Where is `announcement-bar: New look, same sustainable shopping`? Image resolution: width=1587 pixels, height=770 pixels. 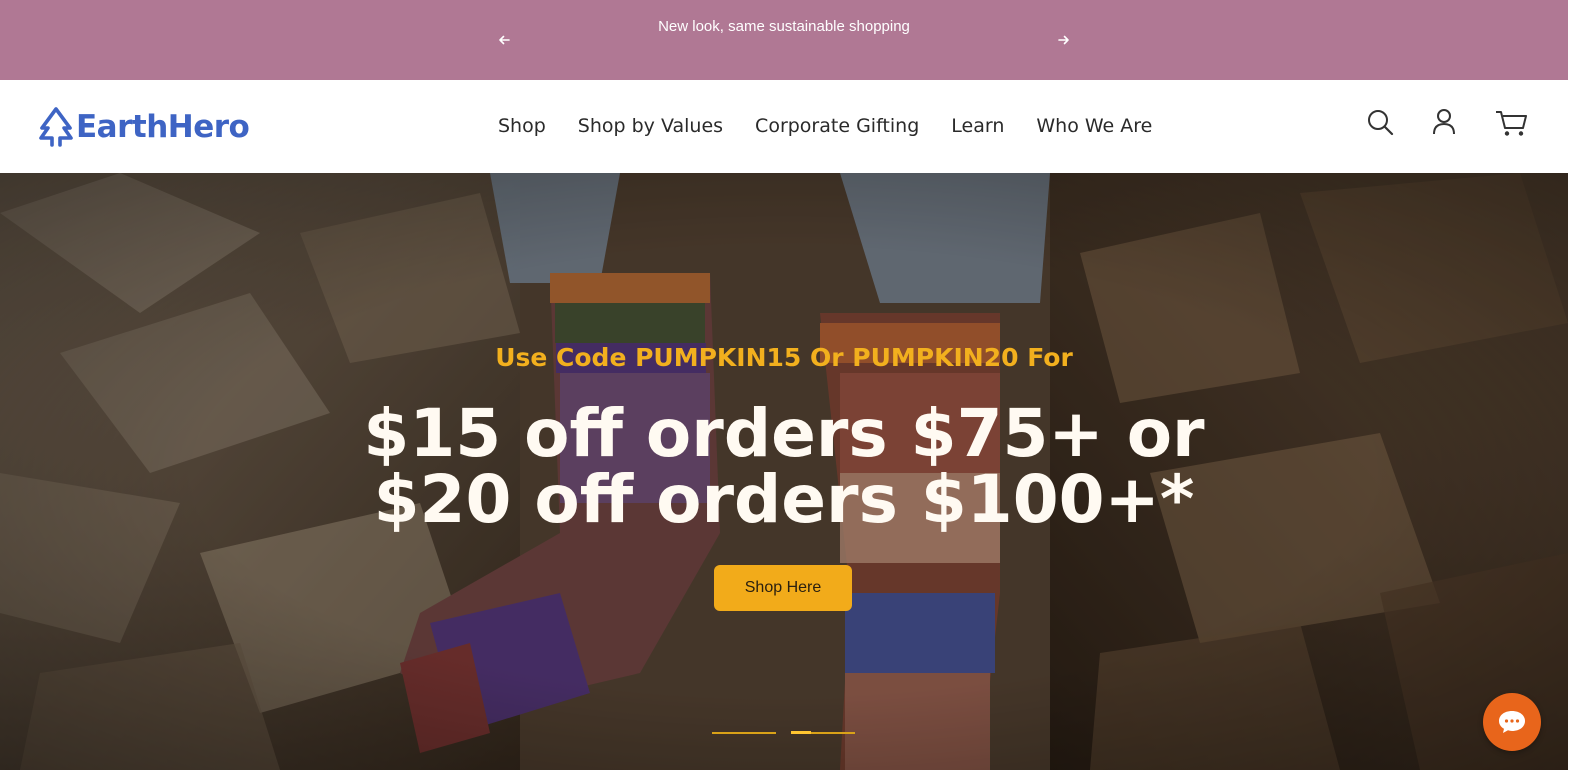
announcement-bar: New look, same sustainable shopping is located at coordinates (784, 40).